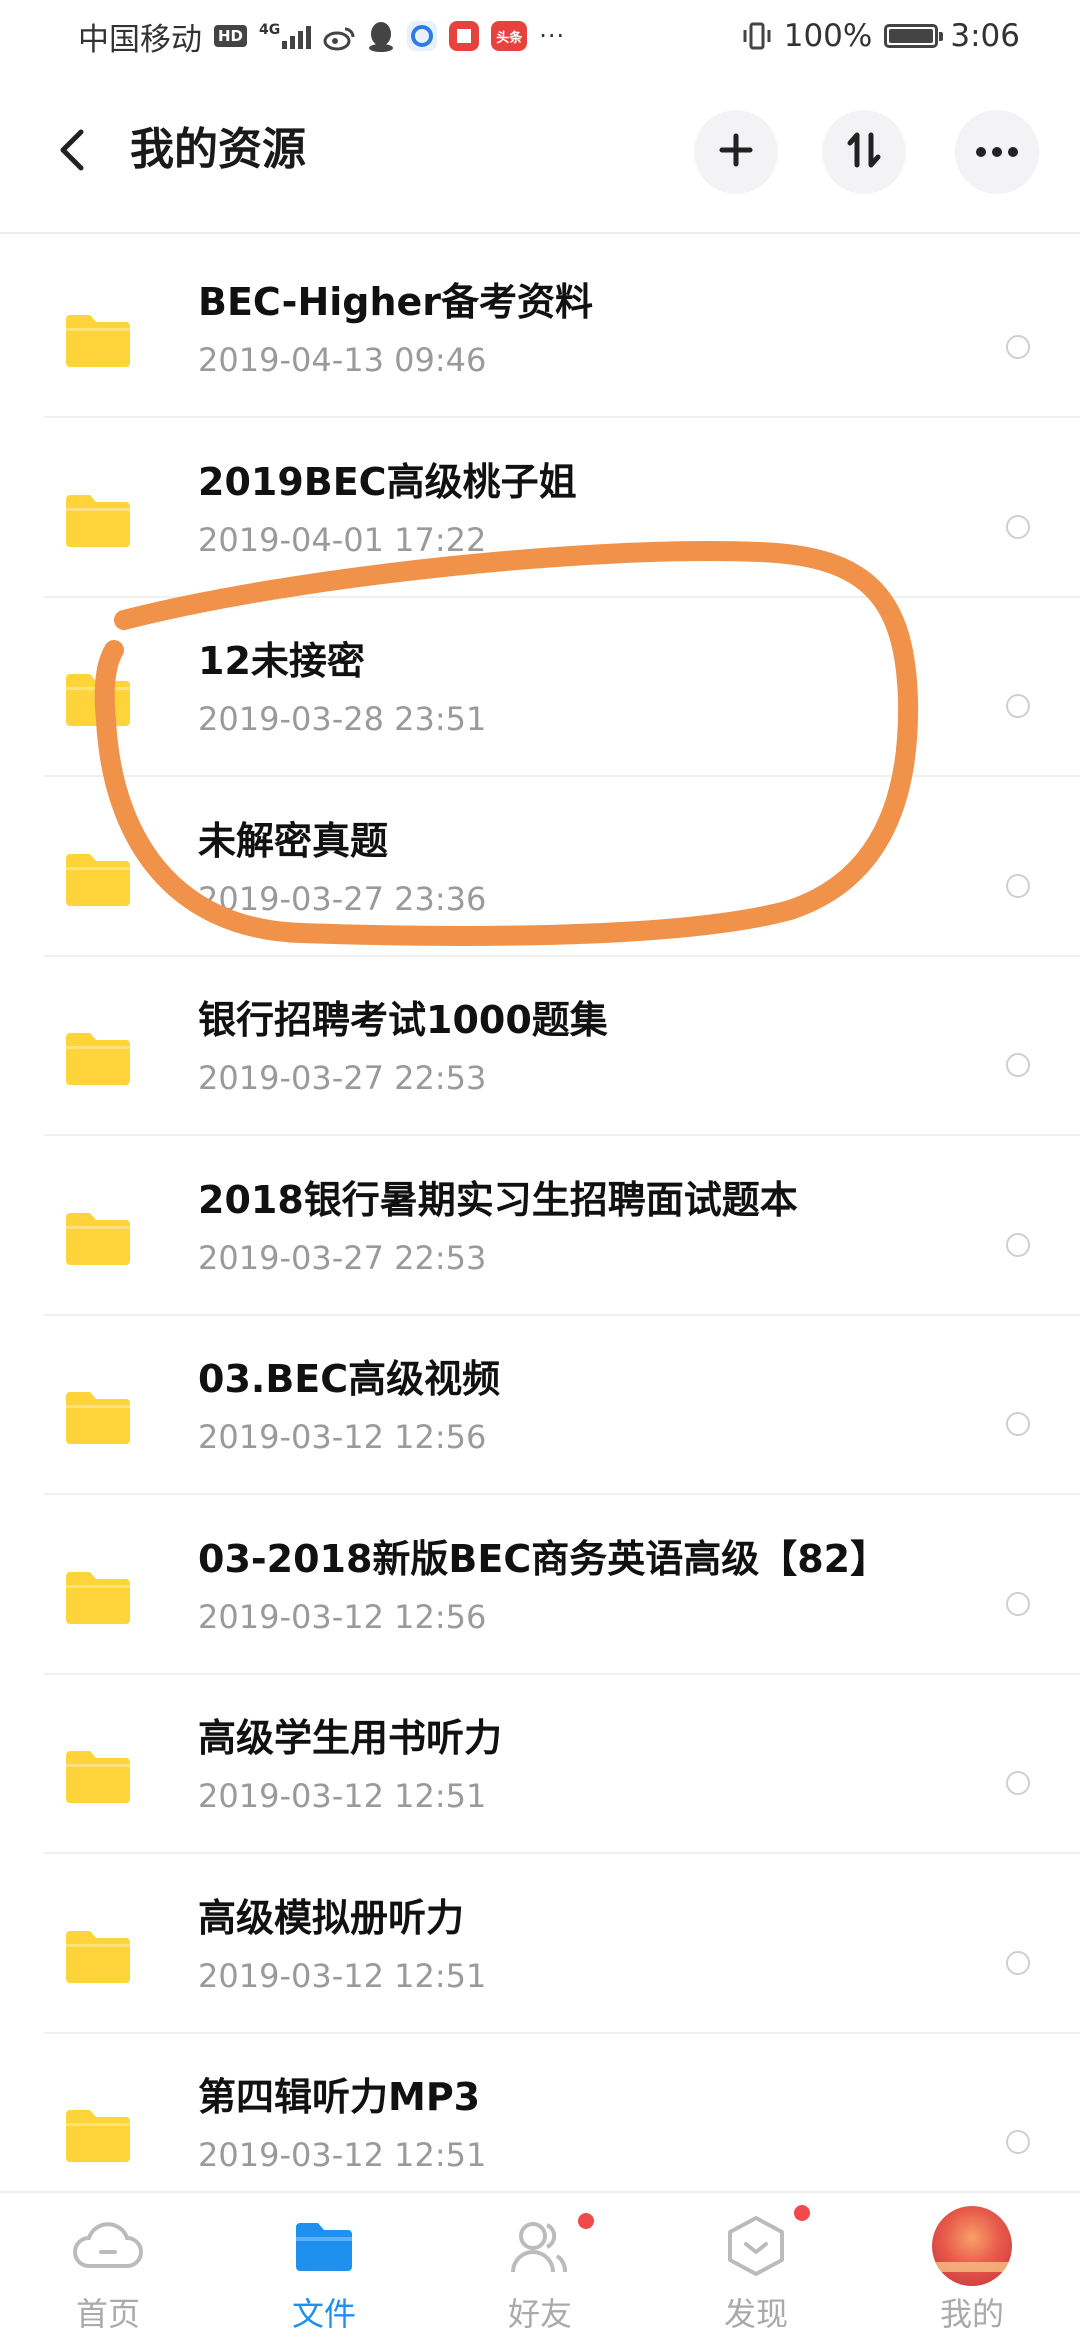 This screenshot has width=1080, height=2342. What do you see at coordinates (540, 1046) in the screenshot?
I see `file-row: 银行招聘考试1000题集 2019-03-27 22:53` at bounding box center [540, 1046].